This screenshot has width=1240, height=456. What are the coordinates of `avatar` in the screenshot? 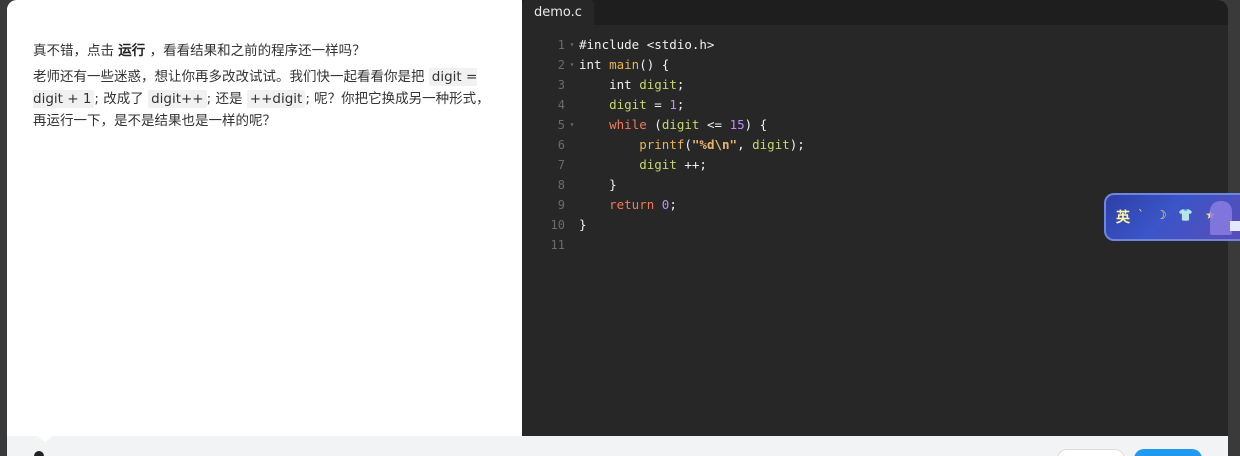 It's located at (39, 453).